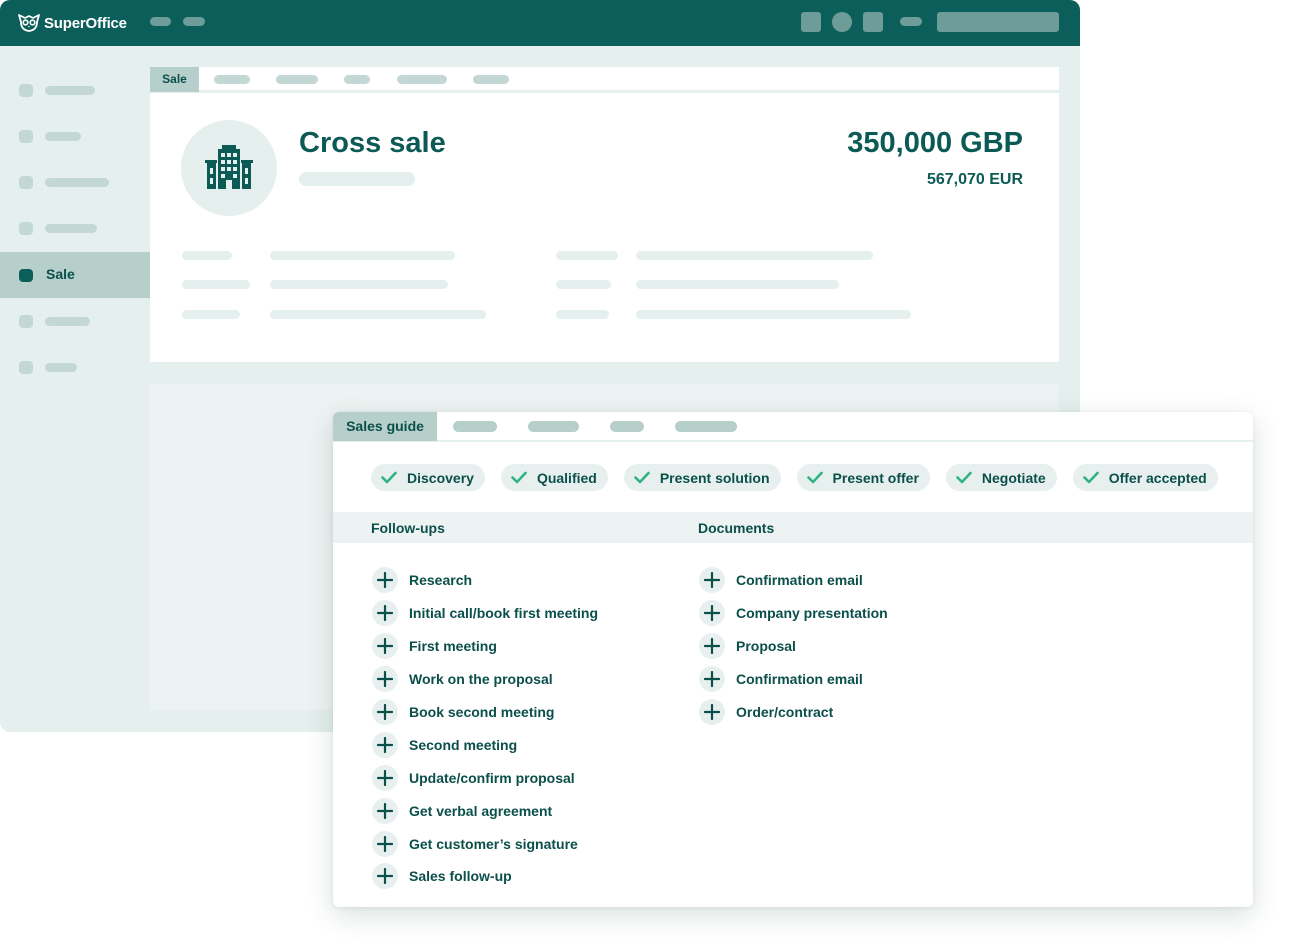 This screenshot has width=1300, height=950. I want to click on document-item: Order/contract, so click(793, 712).